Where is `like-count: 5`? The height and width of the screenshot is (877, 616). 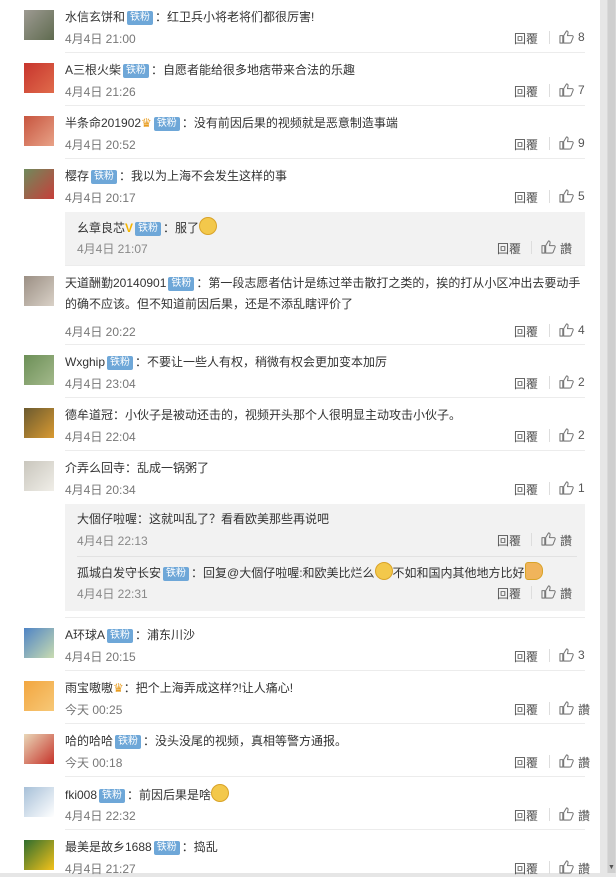 like-count: 5 is located at coordinates (581, 196).